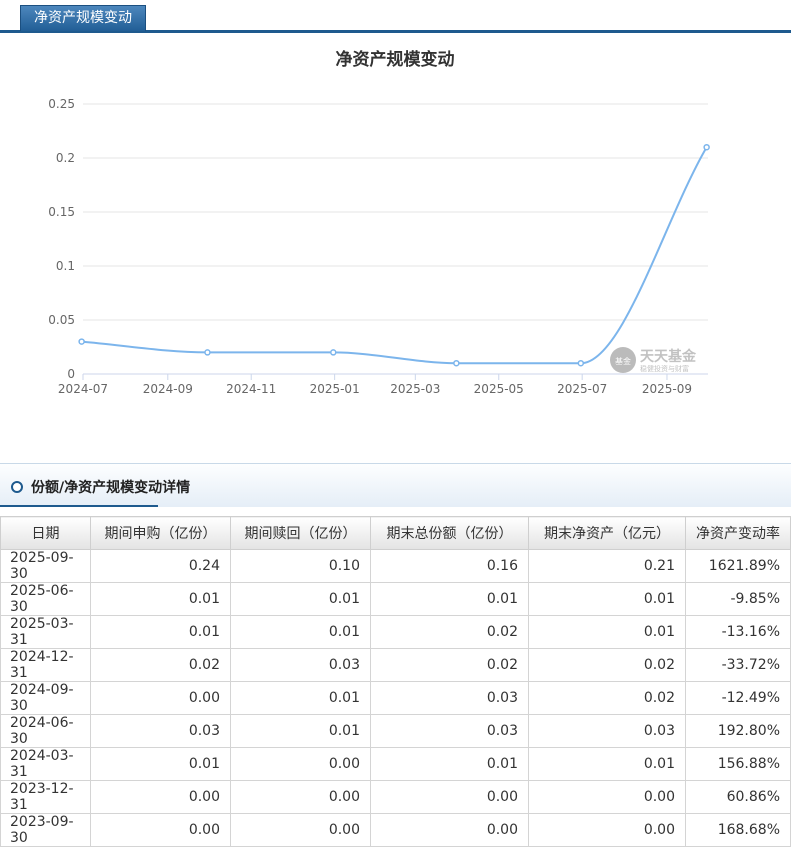 This screenshot has height=847, width=791. I want to click on x-tick-label: 2025-09, so click(667, 389).